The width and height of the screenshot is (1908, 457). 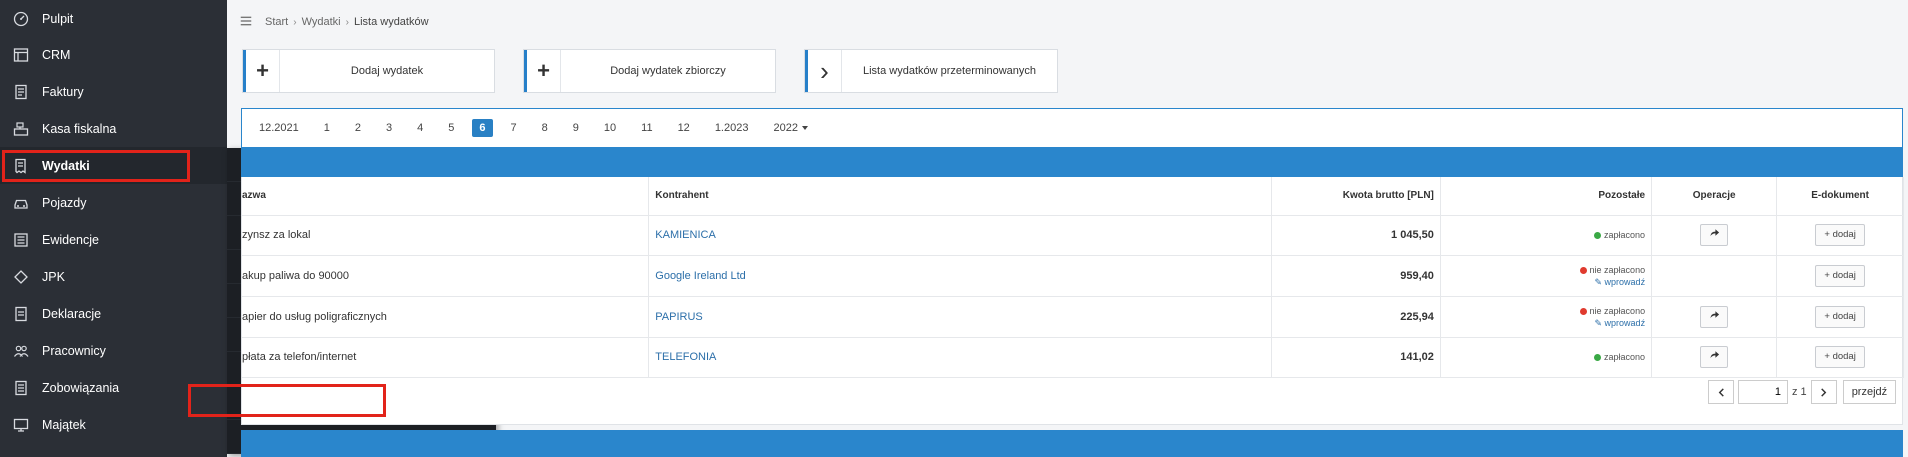 What do you see at coordinates (113, 91) in the screenshot?
I see `sidebar-item-faktury: Faktury` at bounding box center [113, 91].